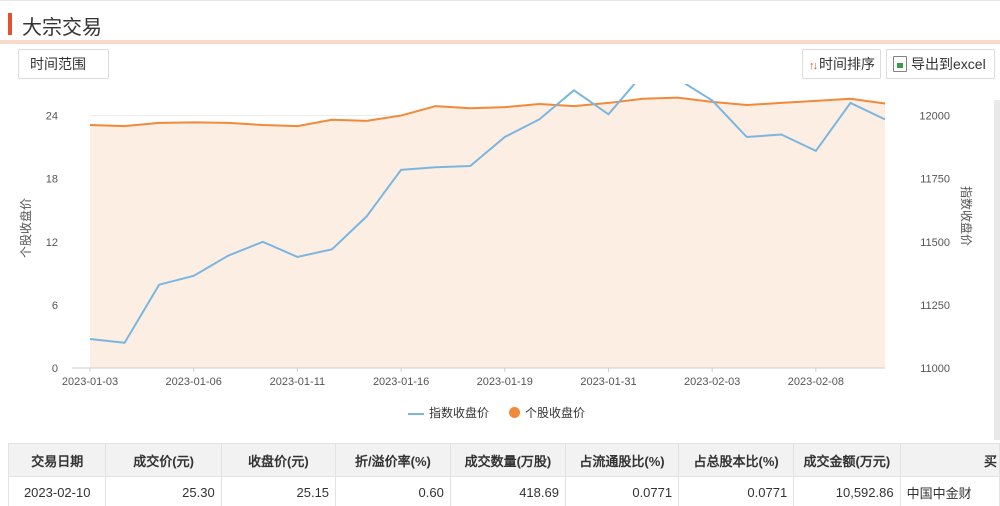 This screenshot has width=1000, height=506. What do you see at coordinates (10, 24) in the screenshot?
I see `title-accent-bar` at bounding box center [10, 24].